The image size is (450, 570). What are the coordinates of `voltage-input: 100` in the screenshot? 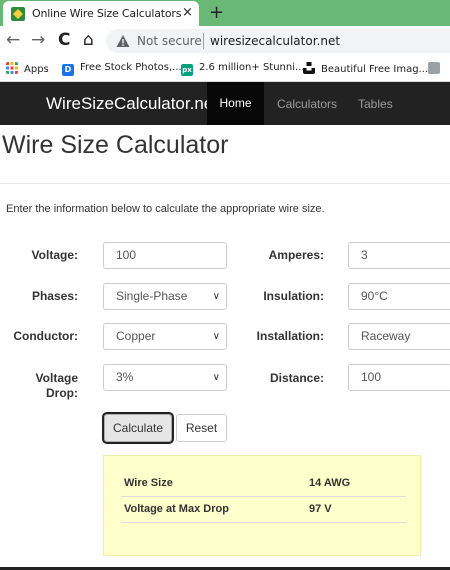 It's located at (165, 255).